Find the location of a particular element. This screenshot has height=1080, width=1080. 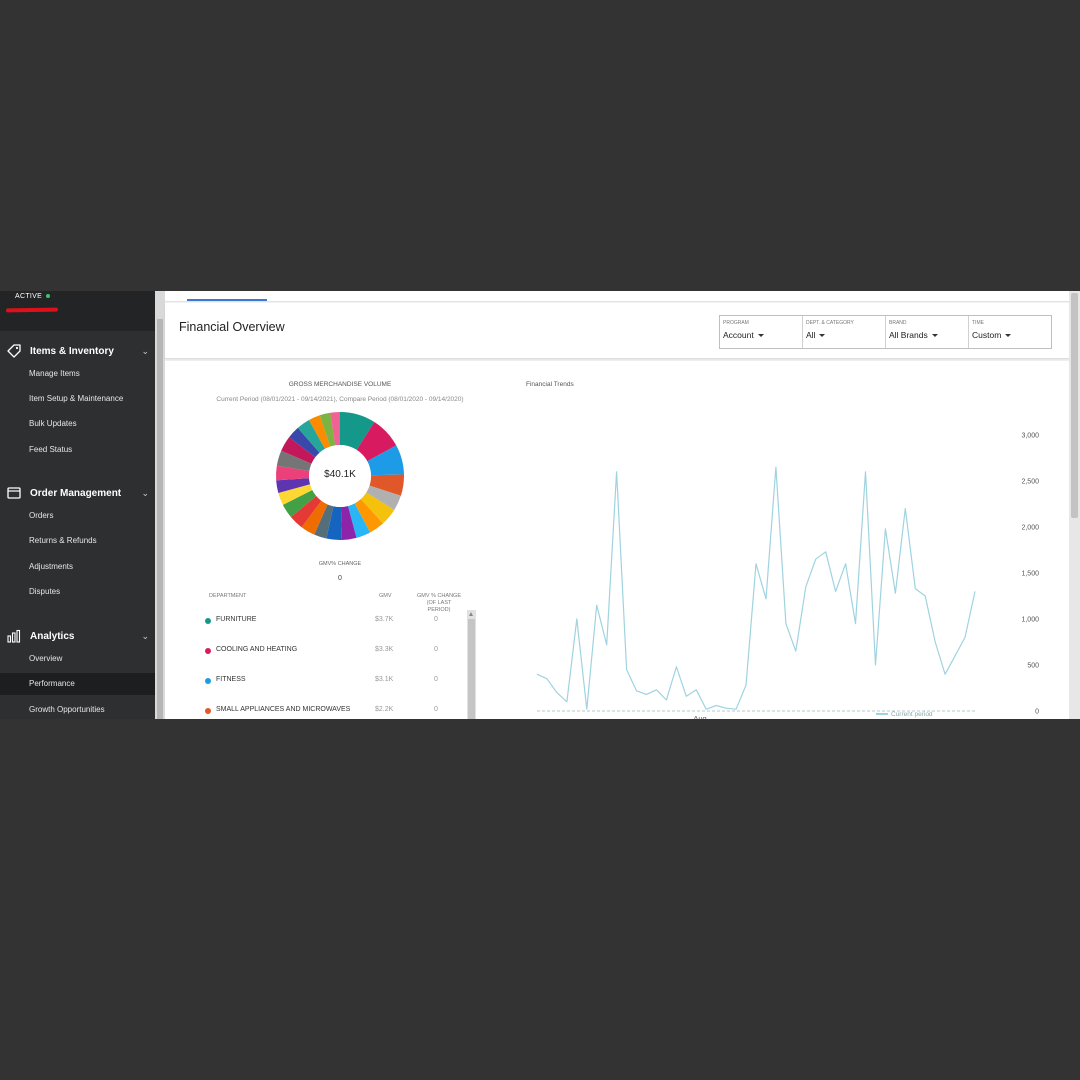

sidebar-item-manage-items: Manage Items is located at coordinates (77, 374).